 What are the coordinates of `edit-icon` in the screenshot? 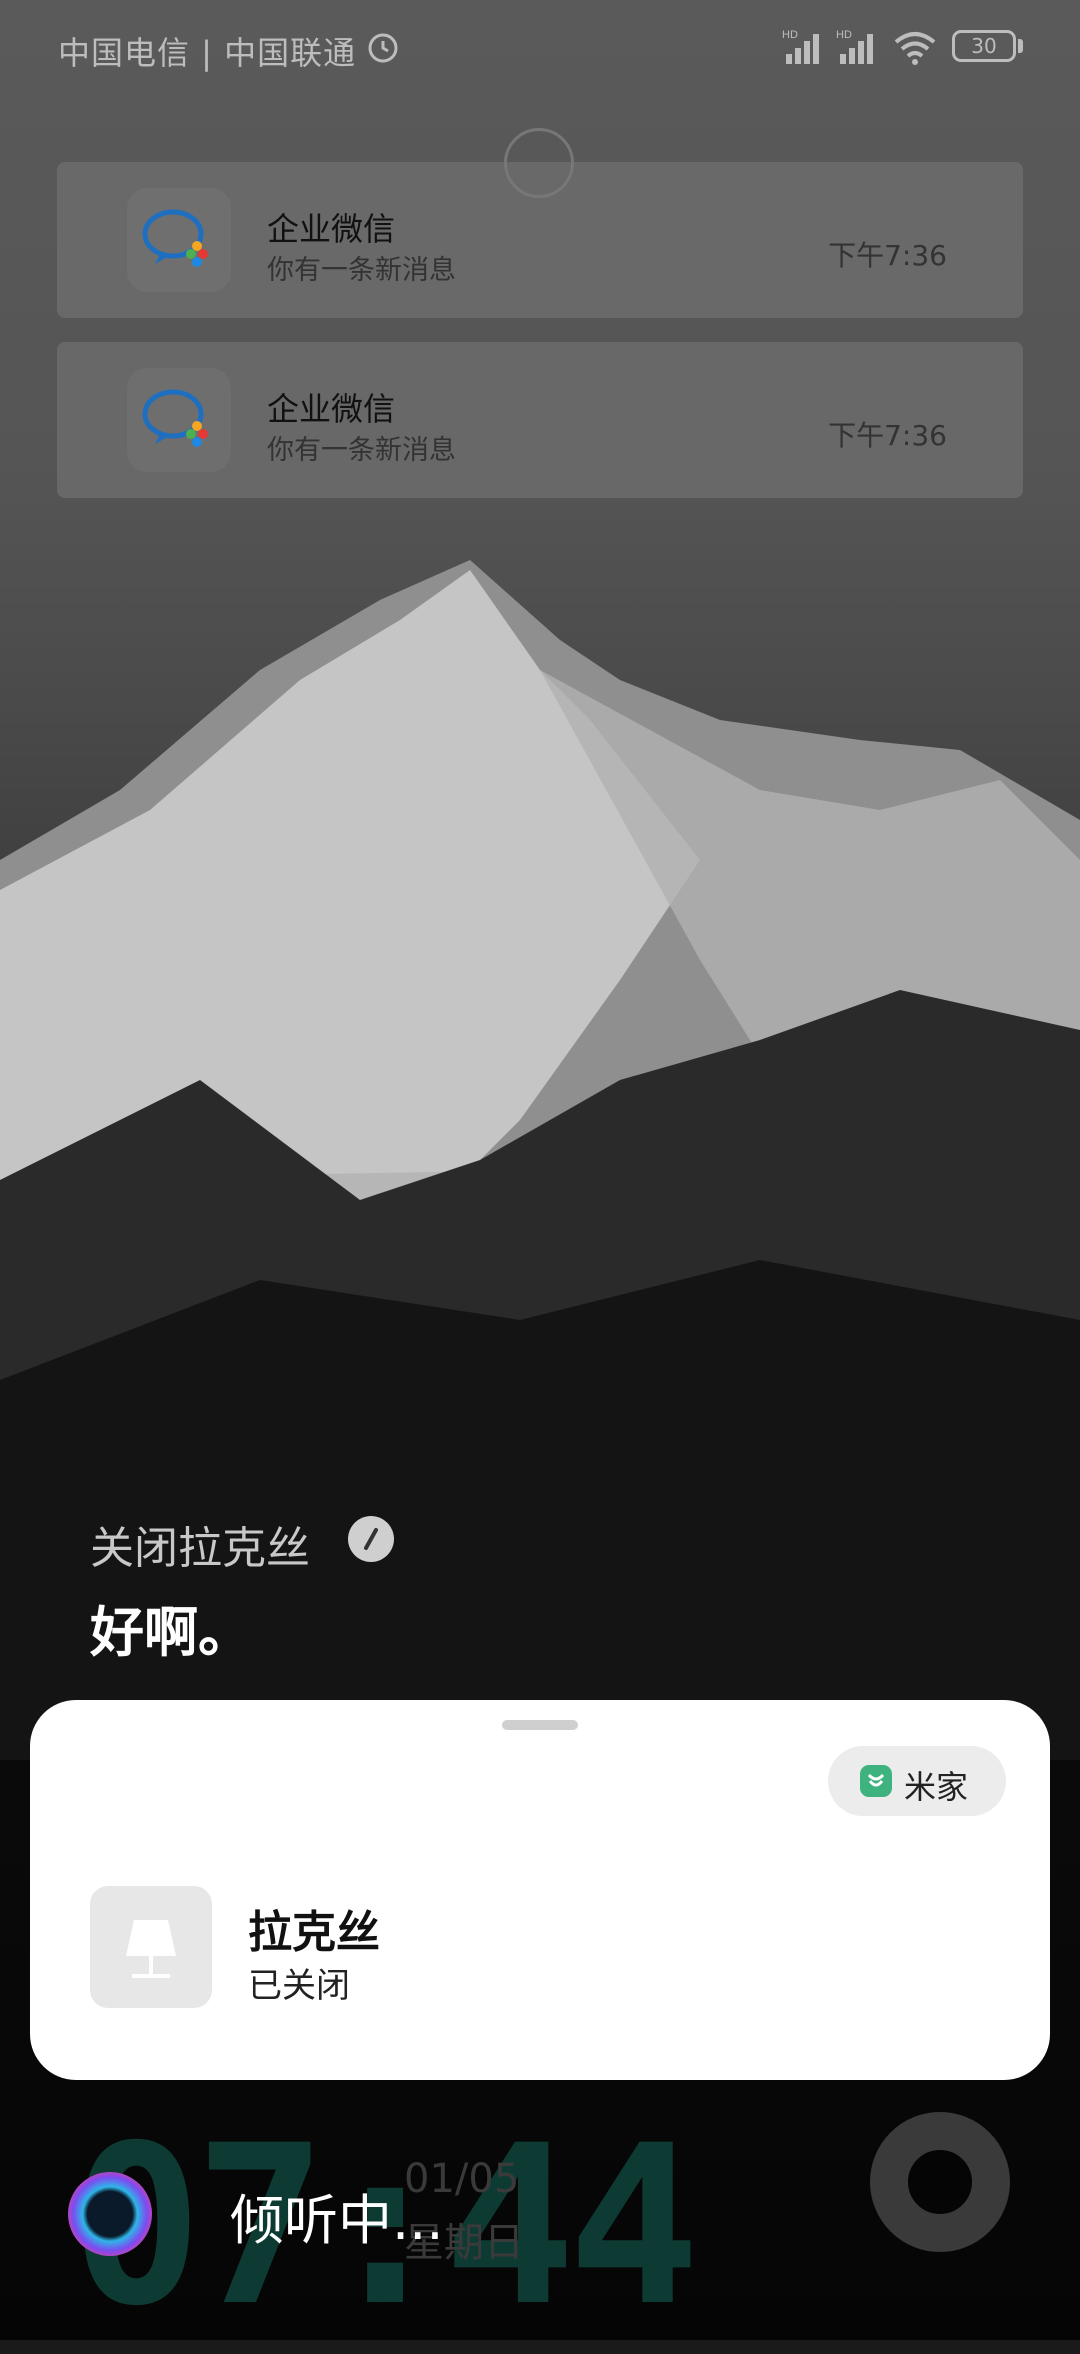 It's located at (371, 1539).